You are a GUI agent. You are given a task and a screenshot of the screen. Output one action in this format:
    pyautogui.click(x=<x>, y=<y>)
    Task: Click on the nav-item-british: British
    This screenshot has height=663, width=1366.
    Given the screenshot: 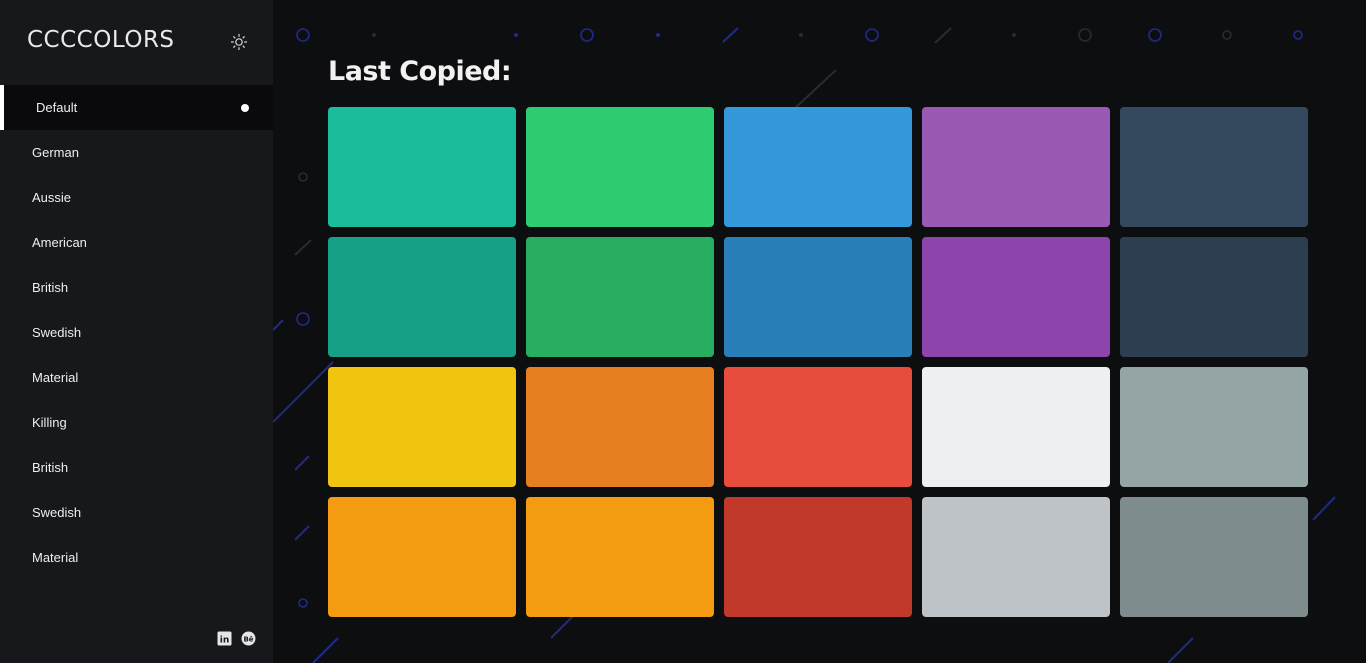 What is the action you would take?
    pyautogui.click(x=136, y=287)
    